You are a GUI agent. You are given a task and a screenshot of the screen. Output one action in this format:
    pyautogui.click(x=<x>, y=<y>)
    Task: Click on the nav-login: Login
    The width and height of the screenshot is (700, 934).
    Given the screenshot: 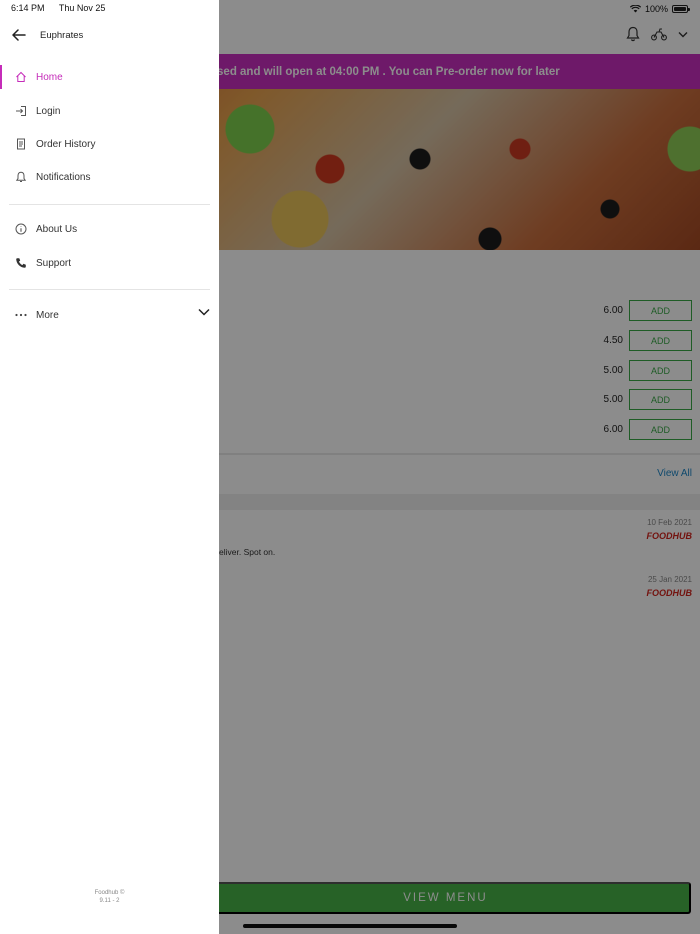 What is the action you would take?
    pyautogui.click(x=109, y=111)
    